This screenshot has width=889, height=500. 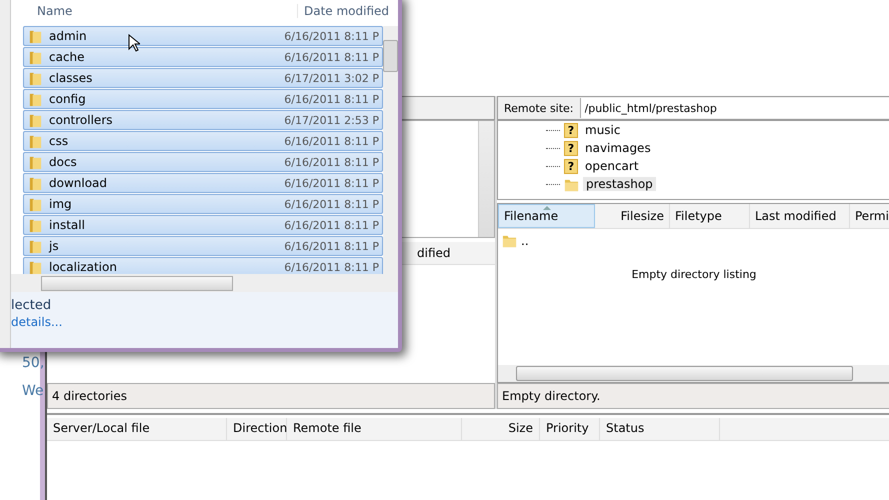 I want to click on selection-status: lected, so click(x=31, y=305).